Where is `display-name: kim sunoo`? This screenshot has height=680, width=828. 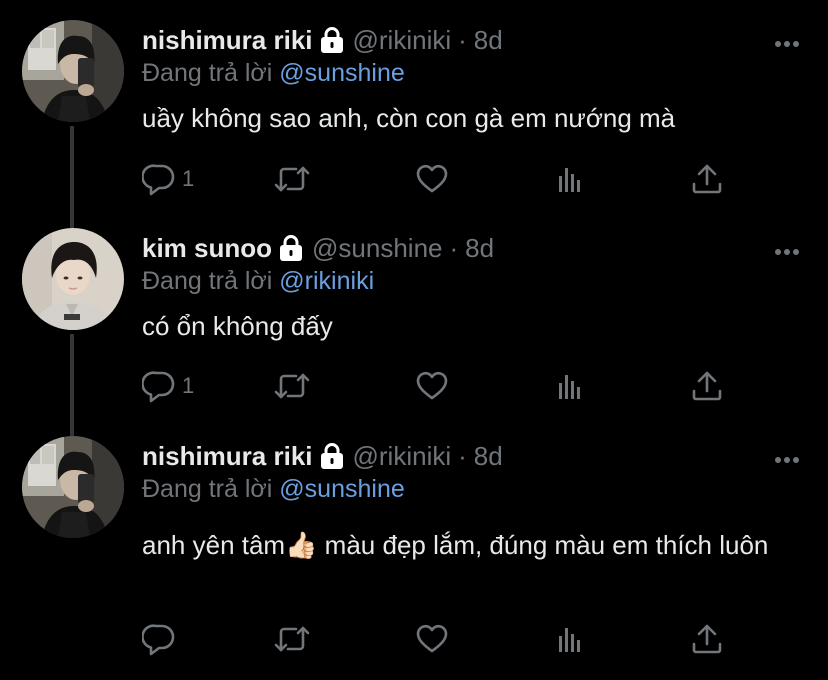
display-name: kim sunoo is located at coordinates (207, 248).